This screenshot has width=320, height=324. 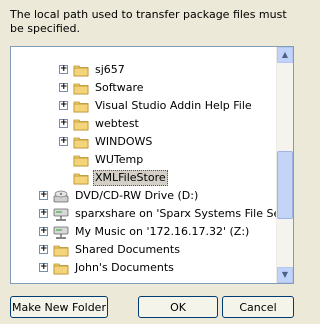 I want to click on tree-item: WUTemp, so click(x=144, y=160).